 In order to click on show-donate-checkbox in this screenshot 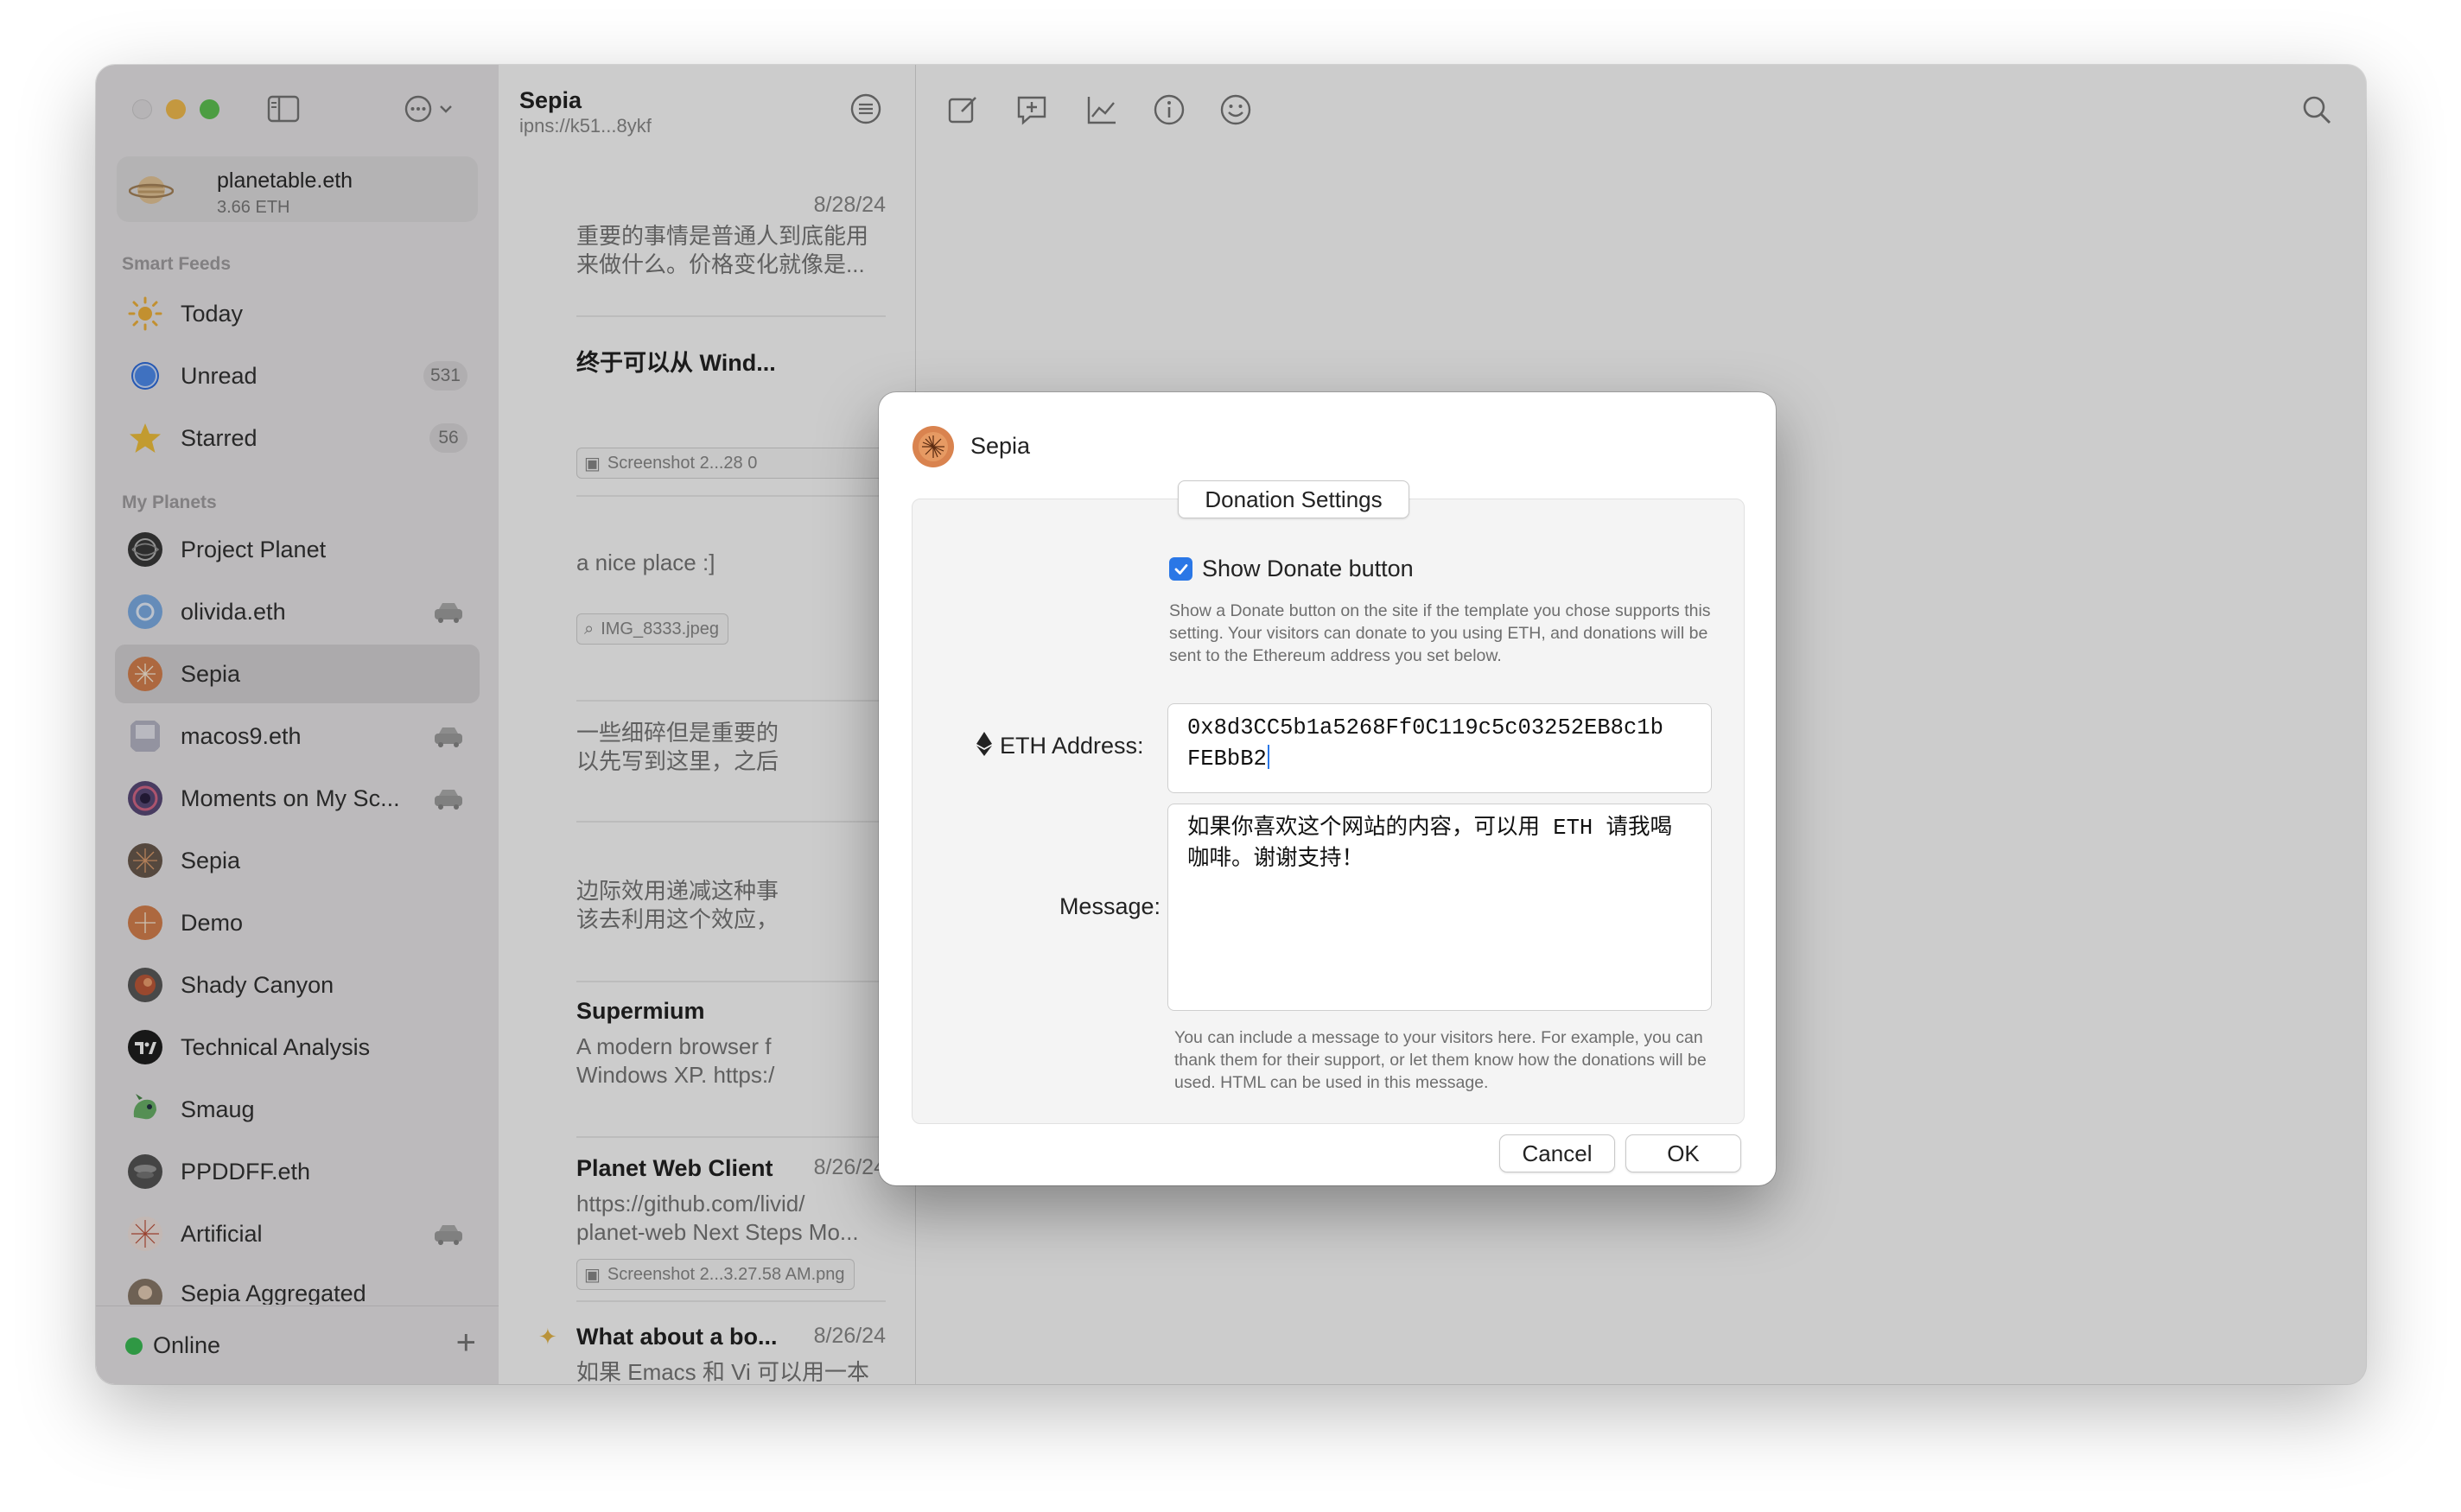, I will do `click(1180, 569)`.